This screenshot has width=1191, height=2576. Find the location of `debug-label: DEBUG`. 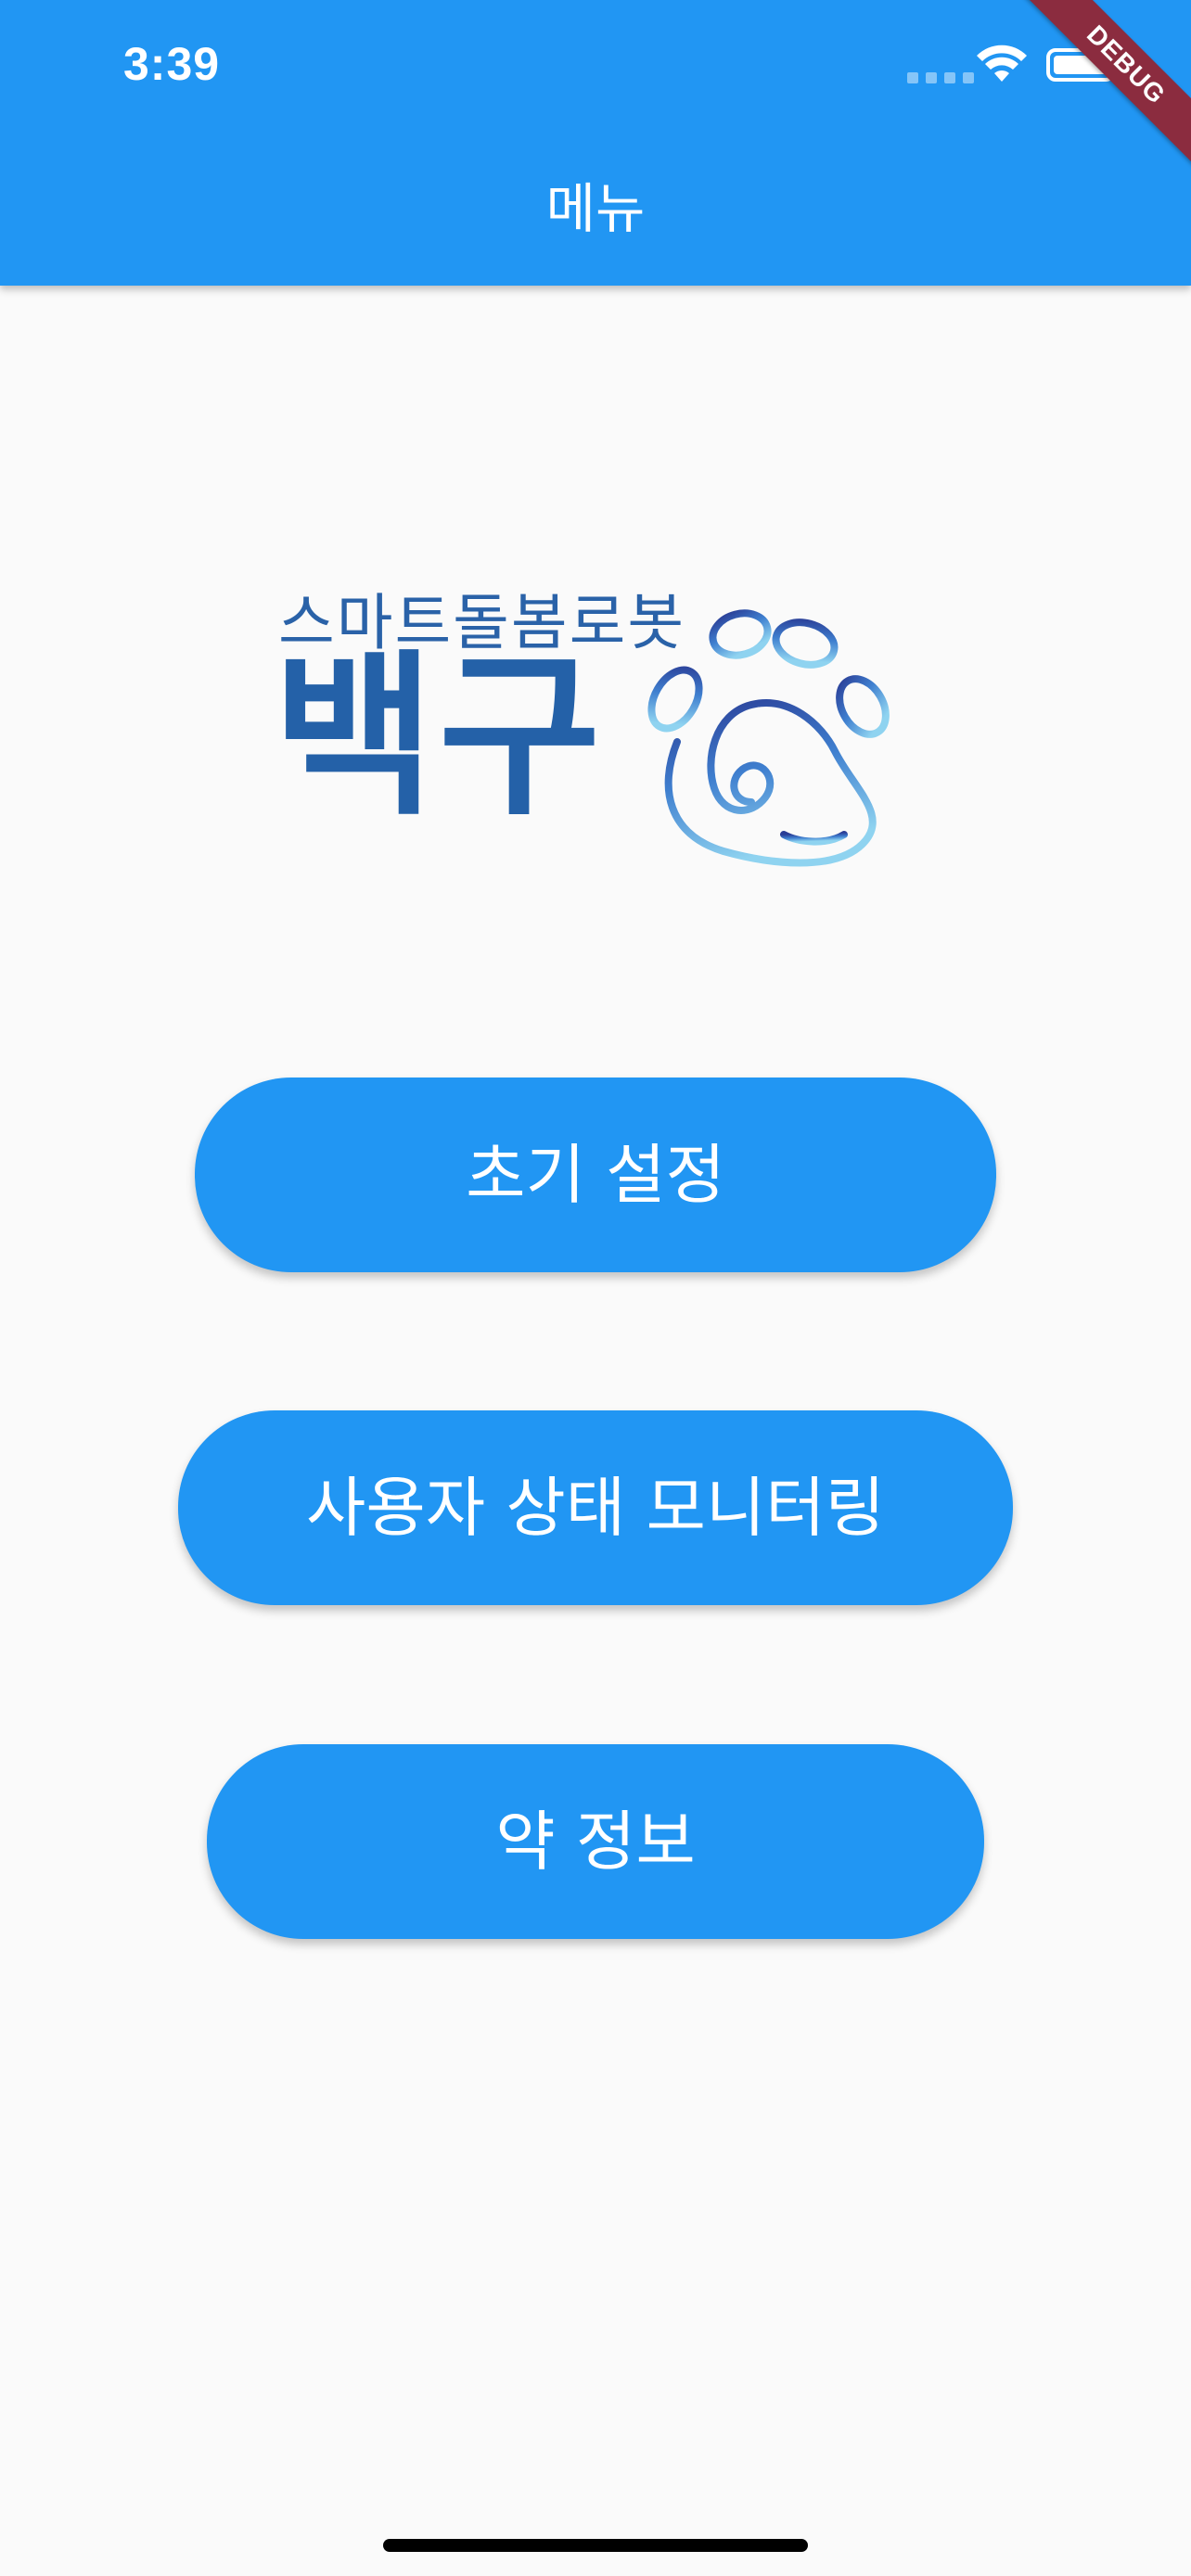

debug-label: DEBUG is located at coordinates (1101, 90).